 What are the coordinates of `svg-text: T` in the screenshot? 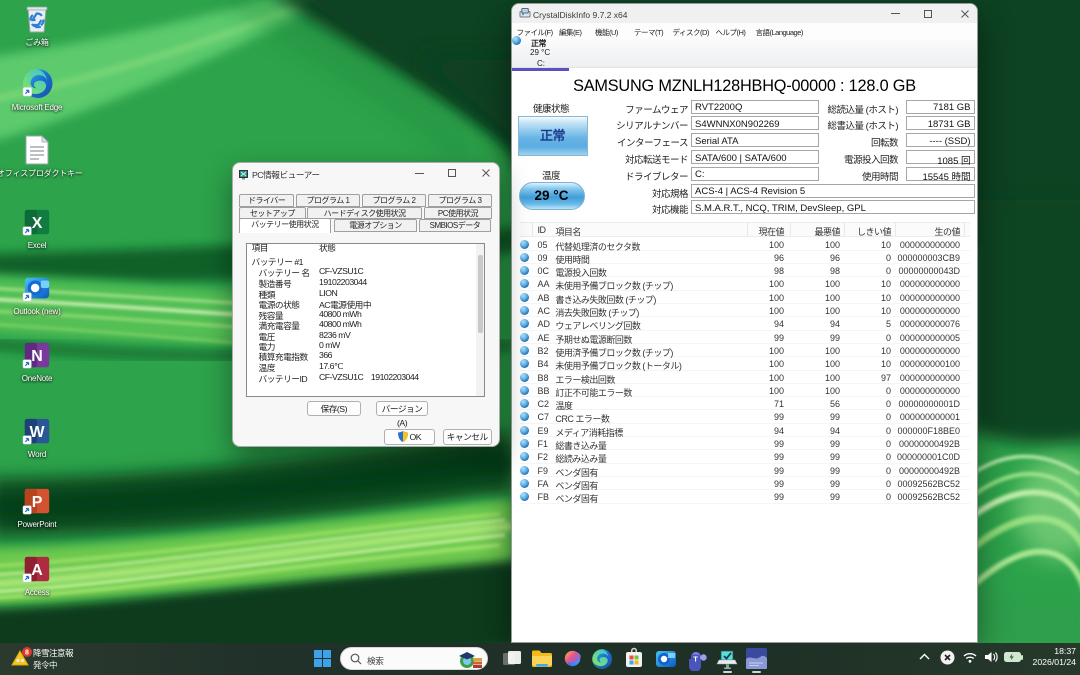 It's located at (695, 659).